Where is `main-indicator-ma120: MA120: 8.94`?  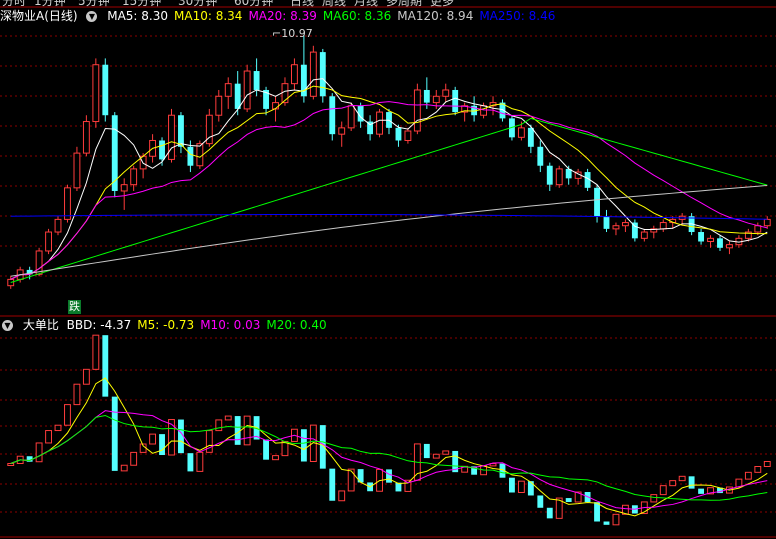
main-indicator-ma120: MA120: 8.94 is located at coordinates (435, 16).